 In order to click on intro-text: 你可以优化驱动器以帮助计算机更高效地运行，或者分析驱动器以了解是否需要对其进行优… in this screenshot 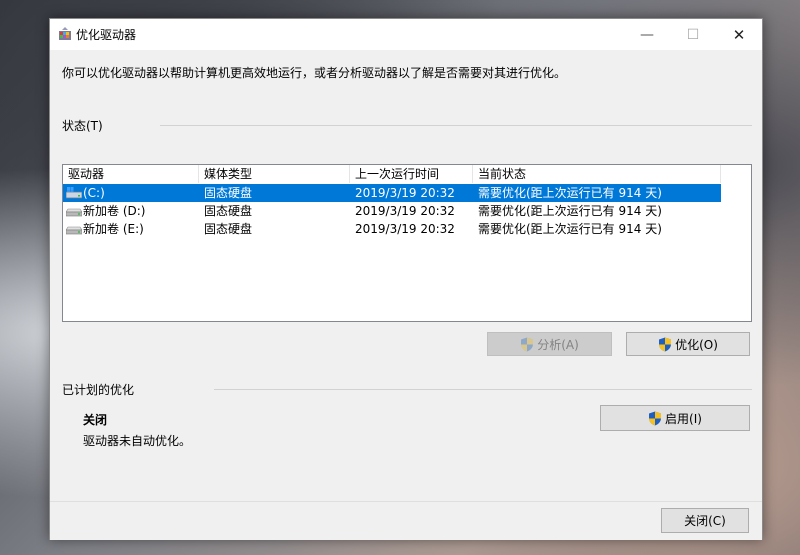, I will do `click(314, 73)`.